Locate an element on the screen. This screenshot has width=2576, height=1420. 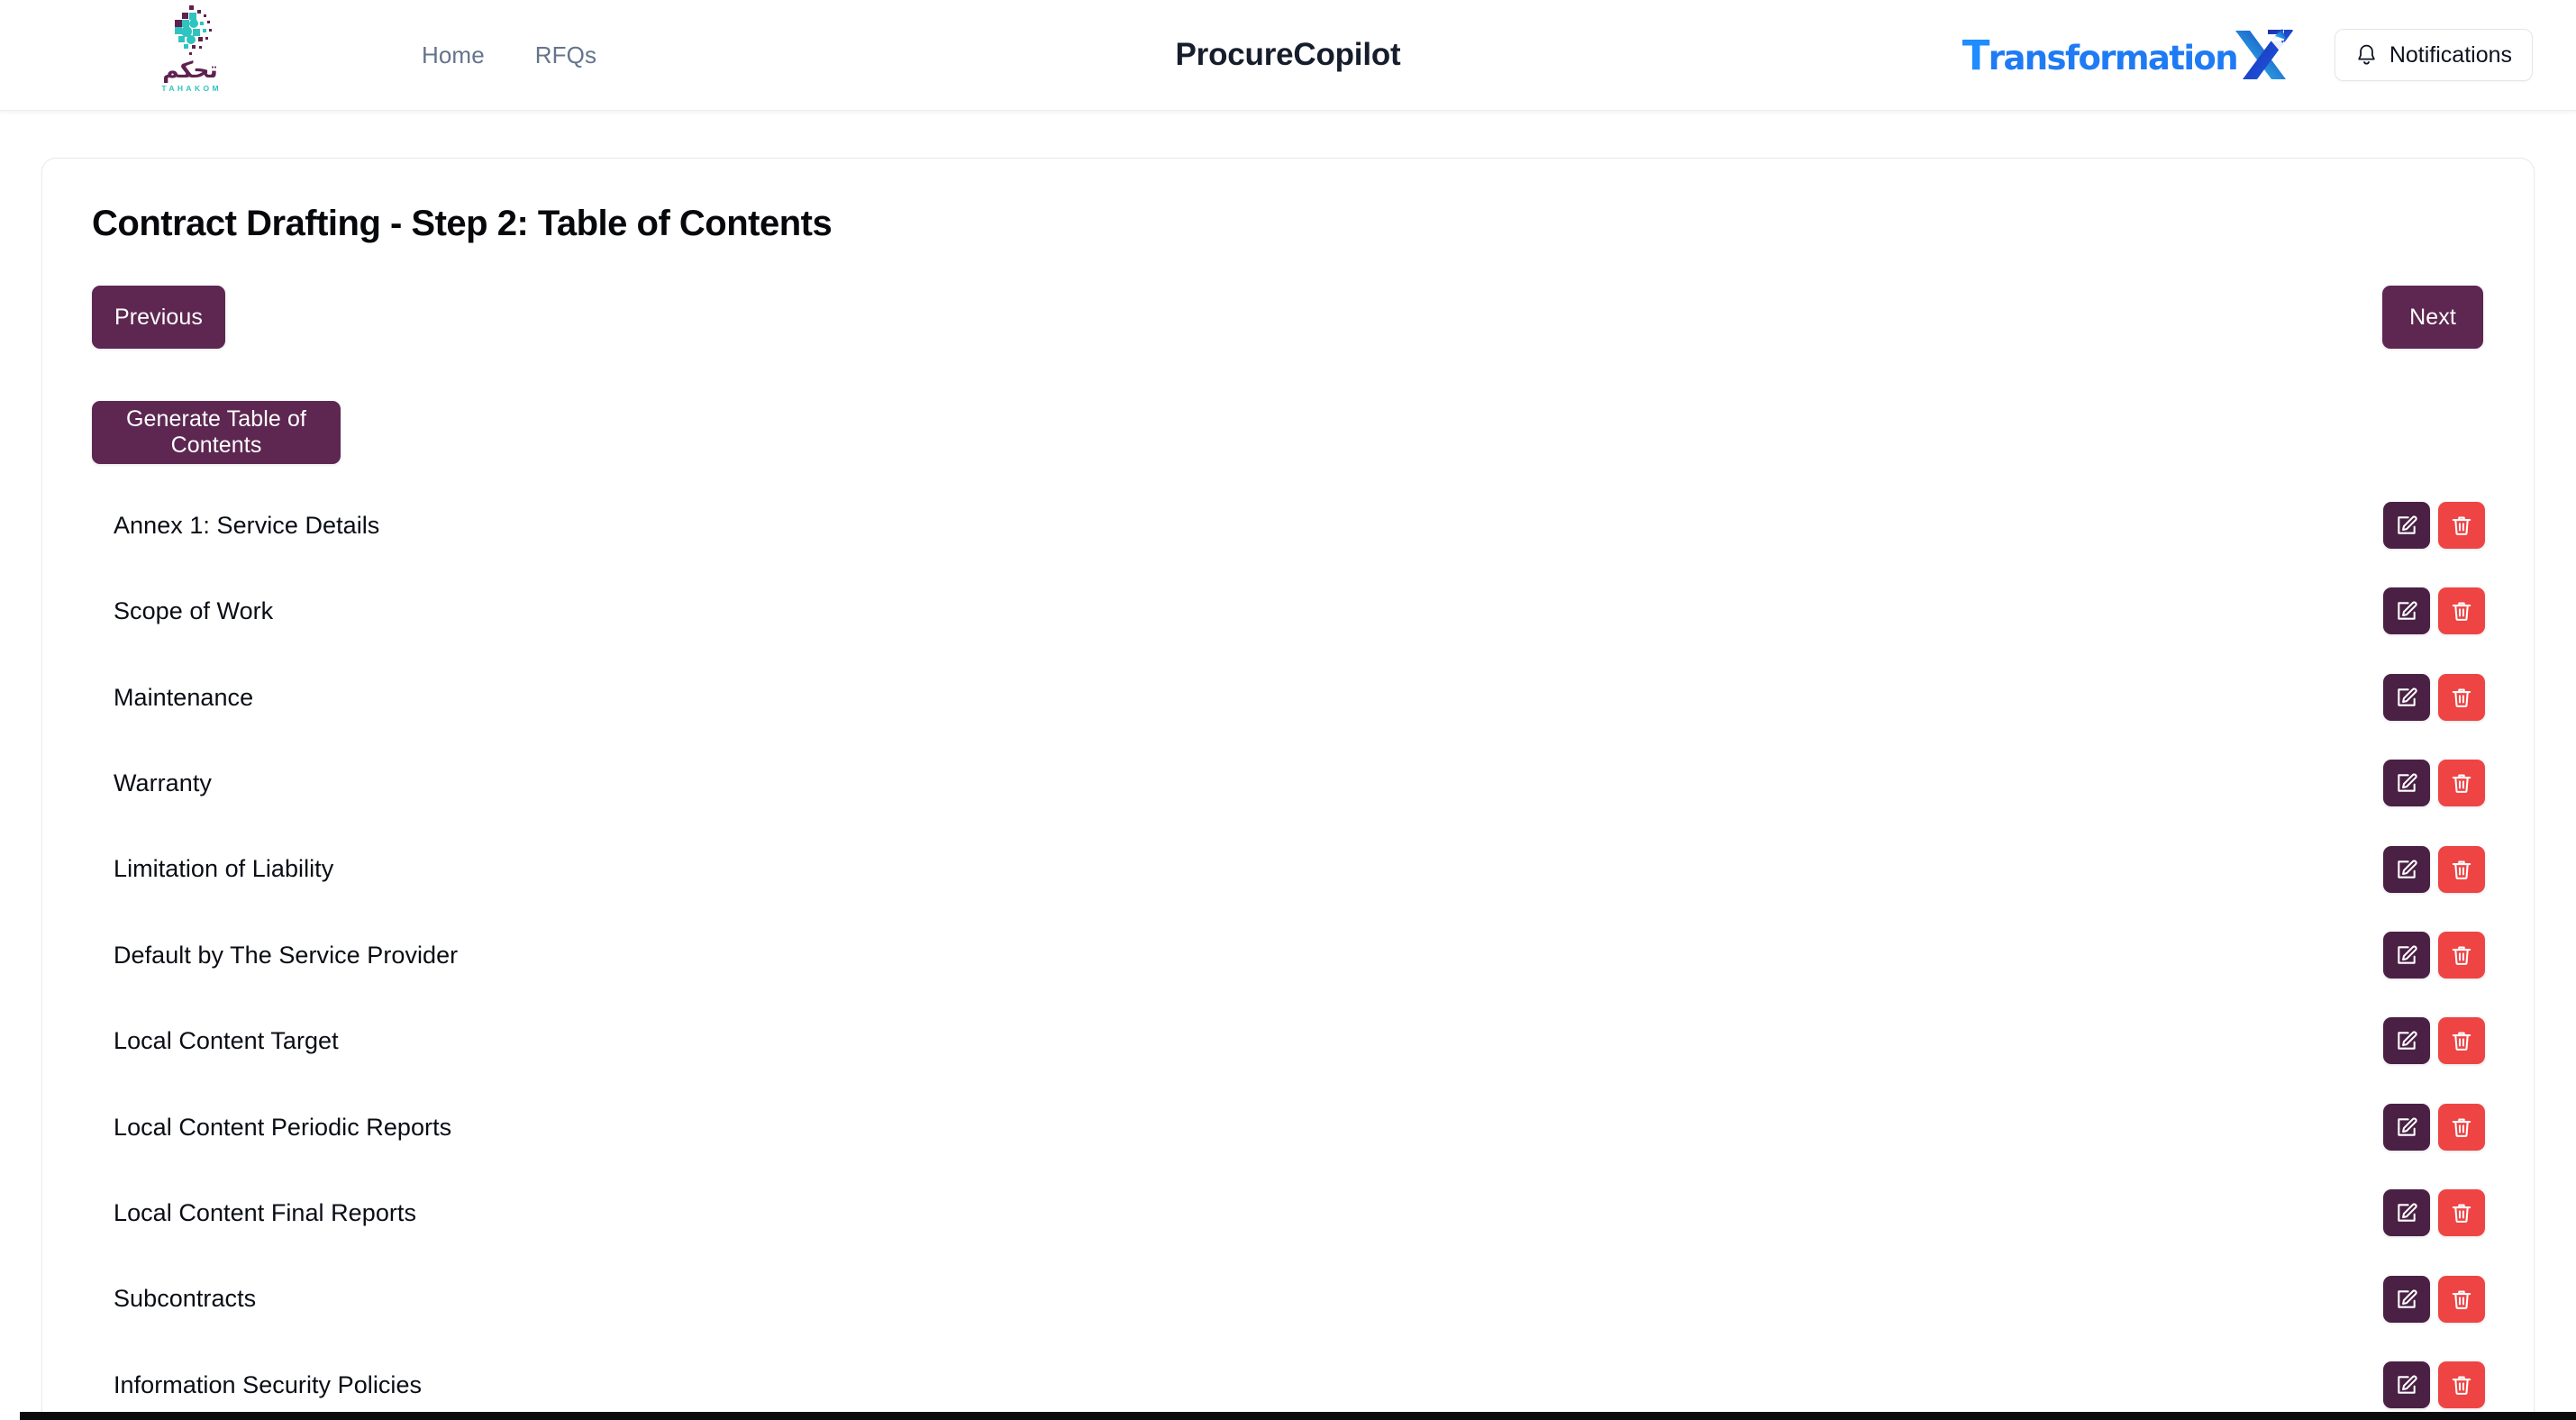
notifications-label: Notifications is located at coordinates (2450, 54).